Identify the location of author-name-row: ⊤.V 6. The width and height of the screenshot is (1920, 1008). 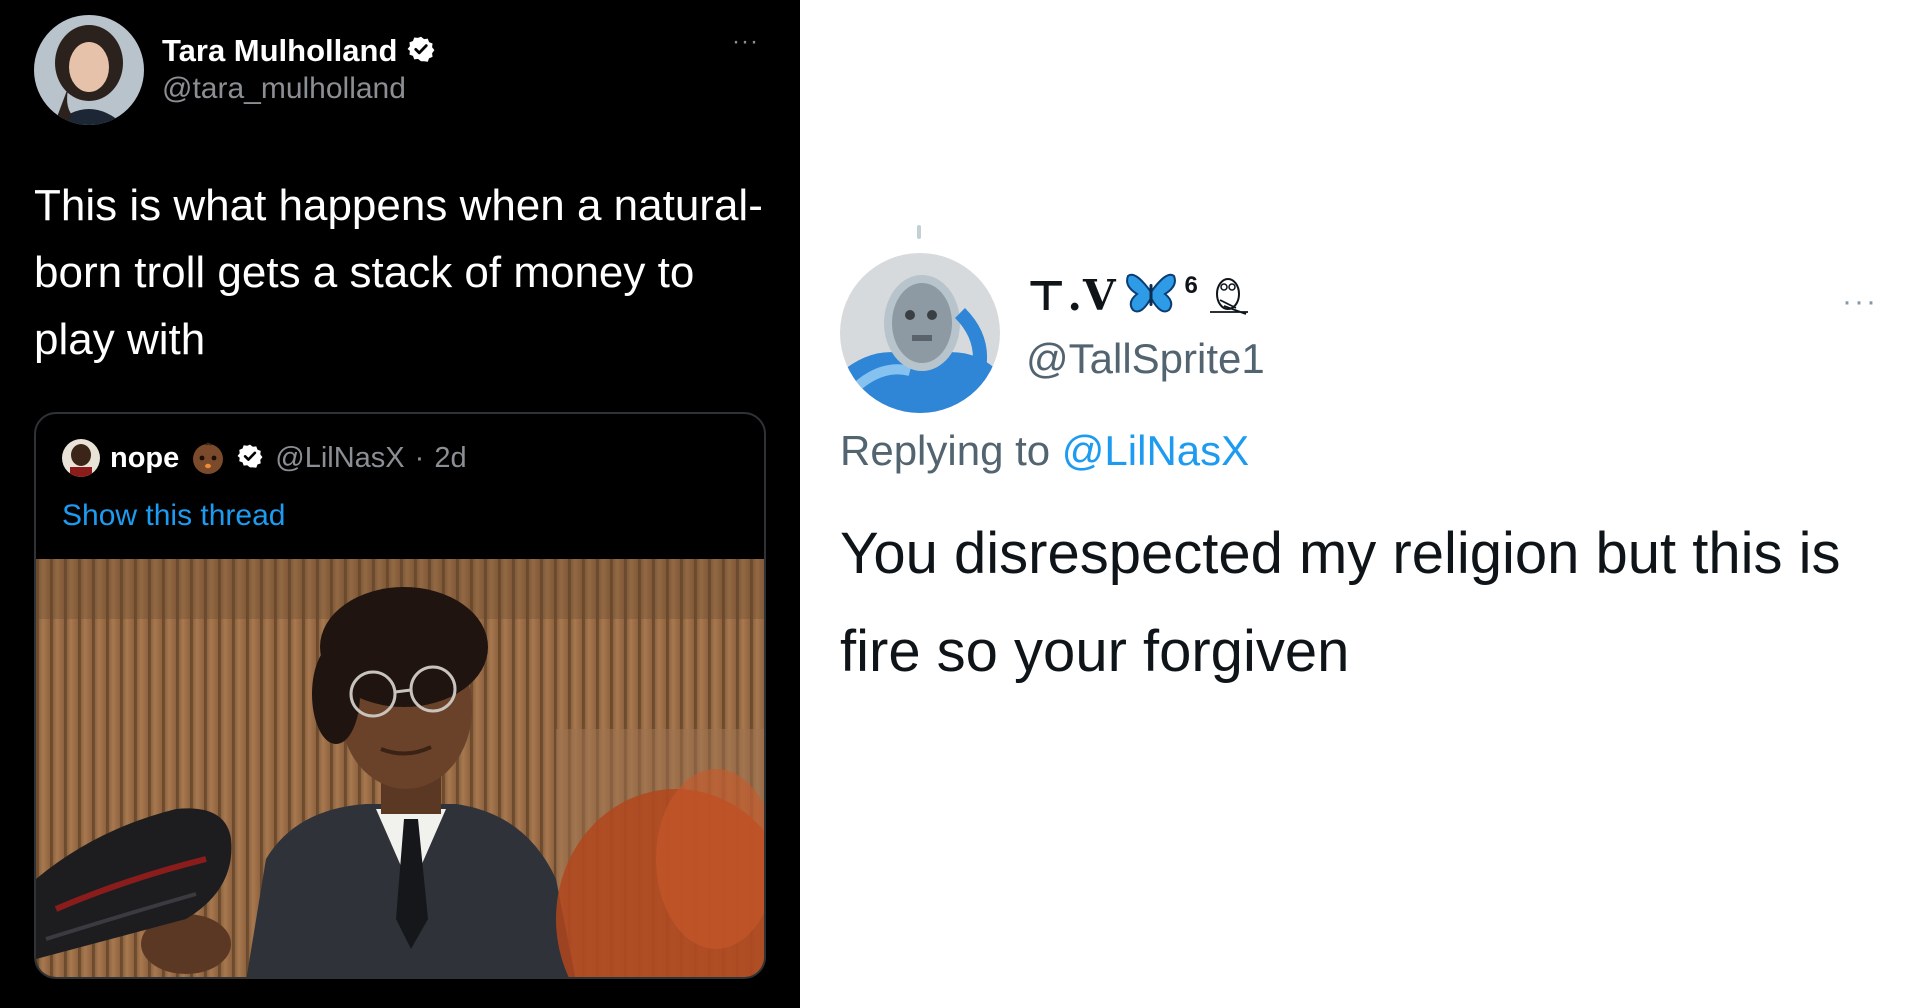
(1139, 295).